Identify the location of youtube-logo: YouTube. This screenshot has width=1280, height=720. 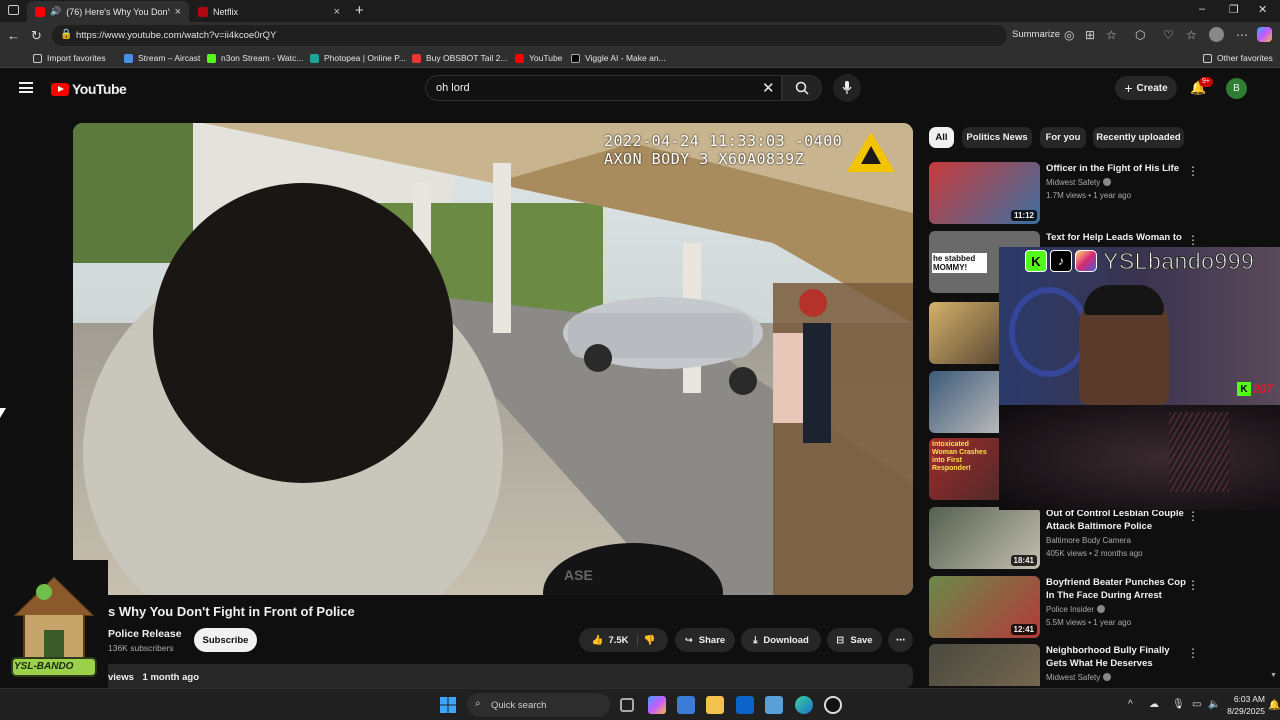
(89, 89).